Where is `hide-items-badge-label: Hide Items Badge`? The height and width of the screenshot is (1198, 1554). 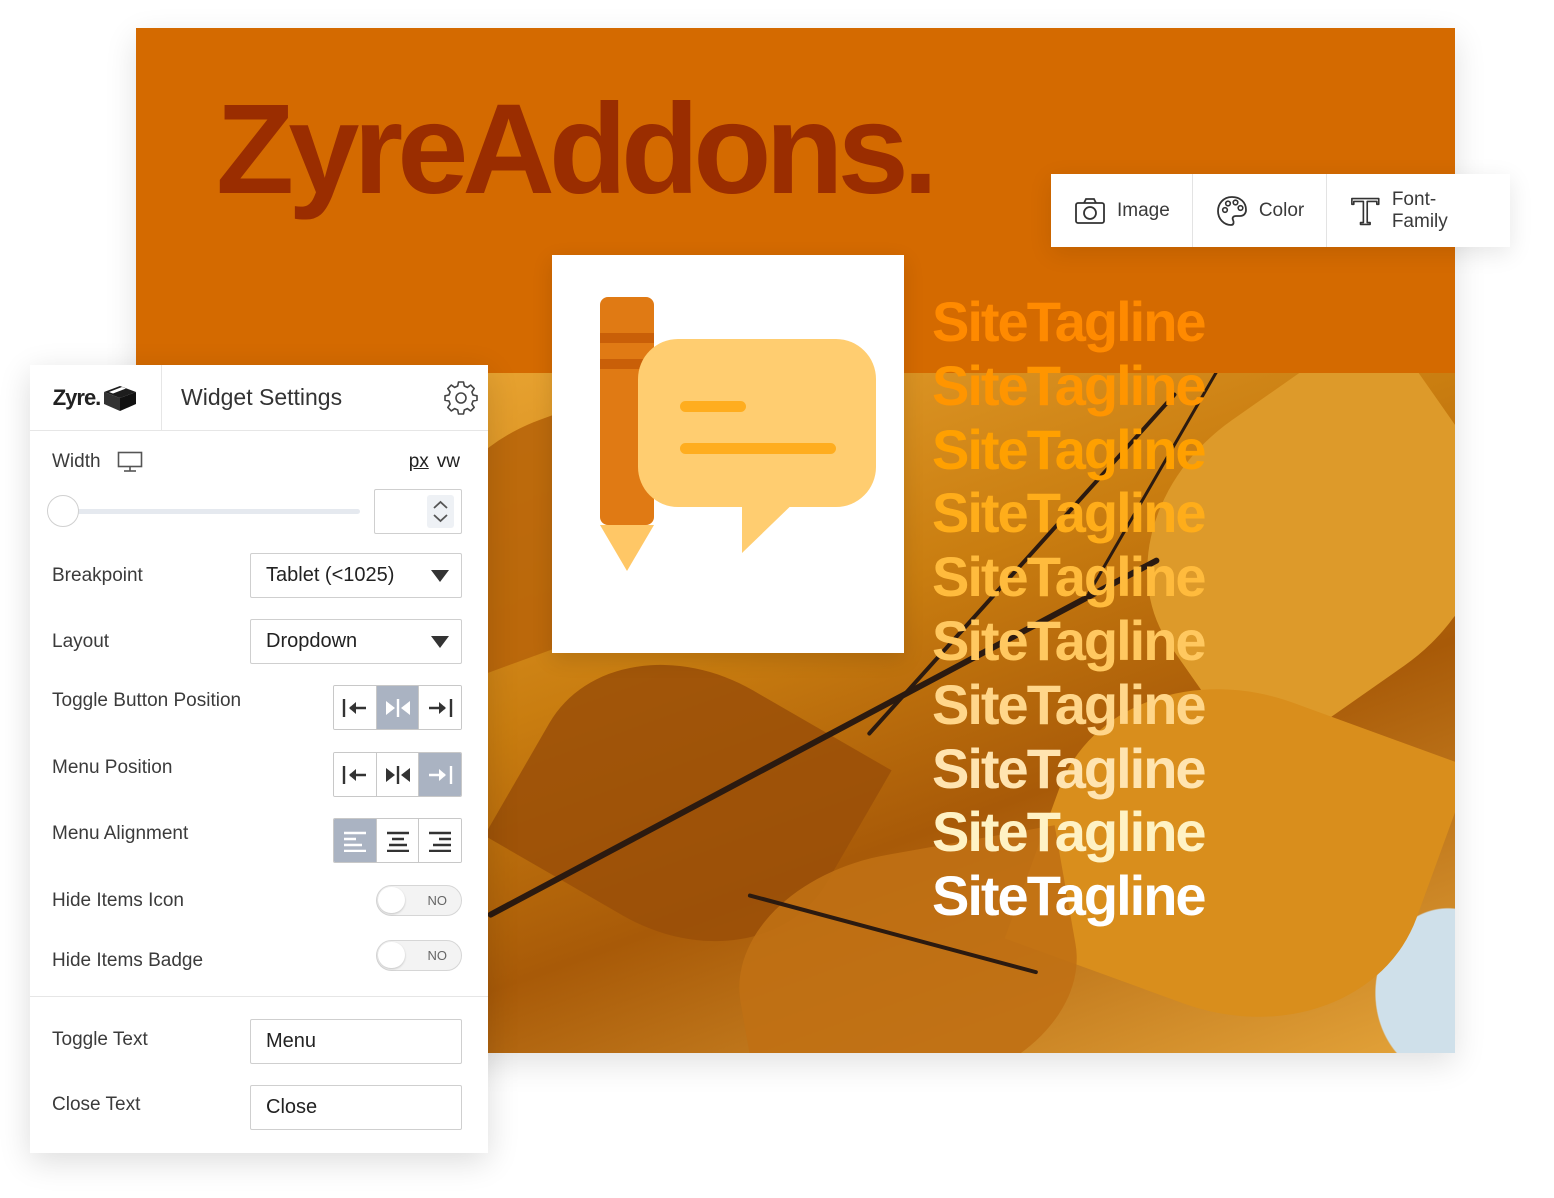 hide-items-badge-label: Hide Items Badge is located at coordinates (128, 960).